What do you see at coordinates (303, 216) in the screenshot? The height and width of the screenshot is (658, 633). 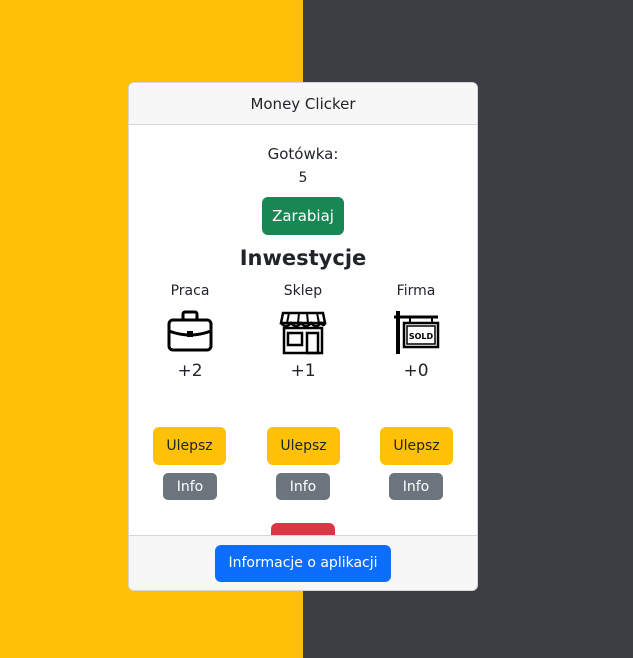 I see `earn-button: Zarabiaj` at bounding box center [303, 216].